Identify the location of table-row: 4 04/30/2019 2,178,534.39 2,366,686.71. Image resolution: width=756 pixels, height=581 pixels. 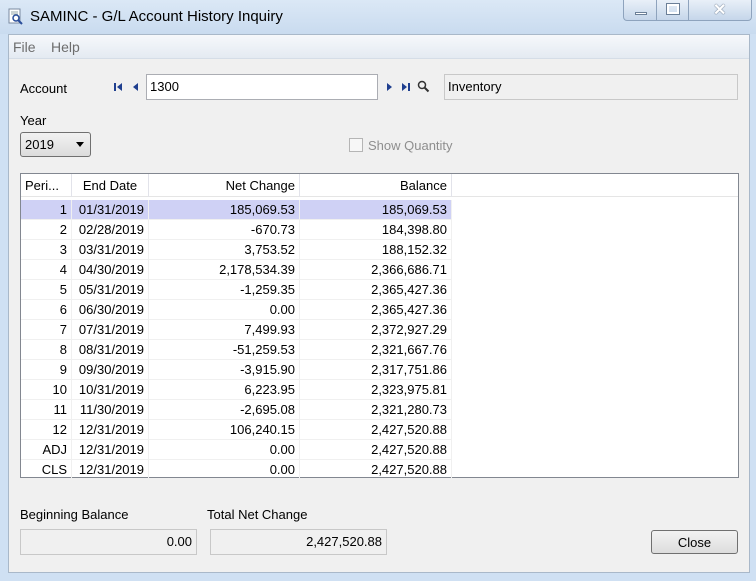
(379, 270).